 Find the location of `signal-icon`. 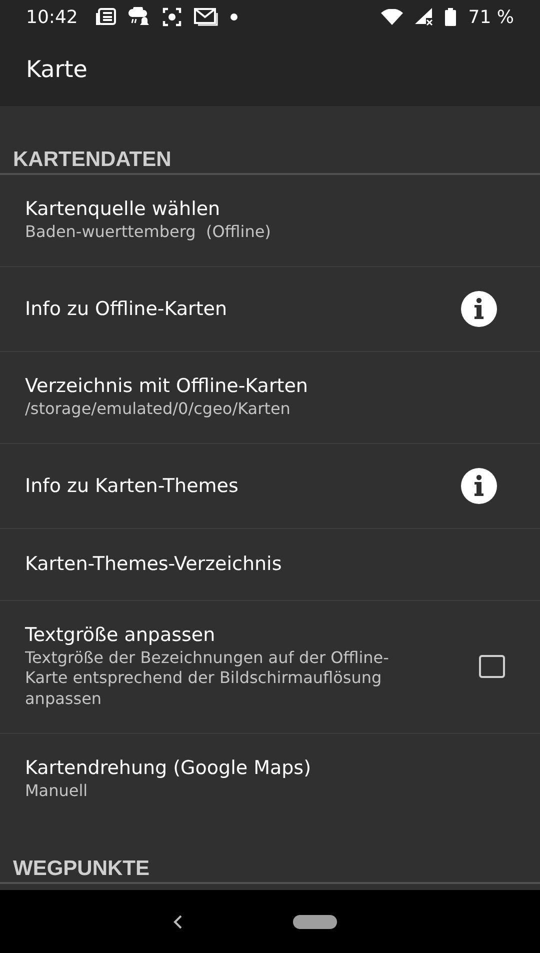

signal-icon is located at coordinates (424, 17).